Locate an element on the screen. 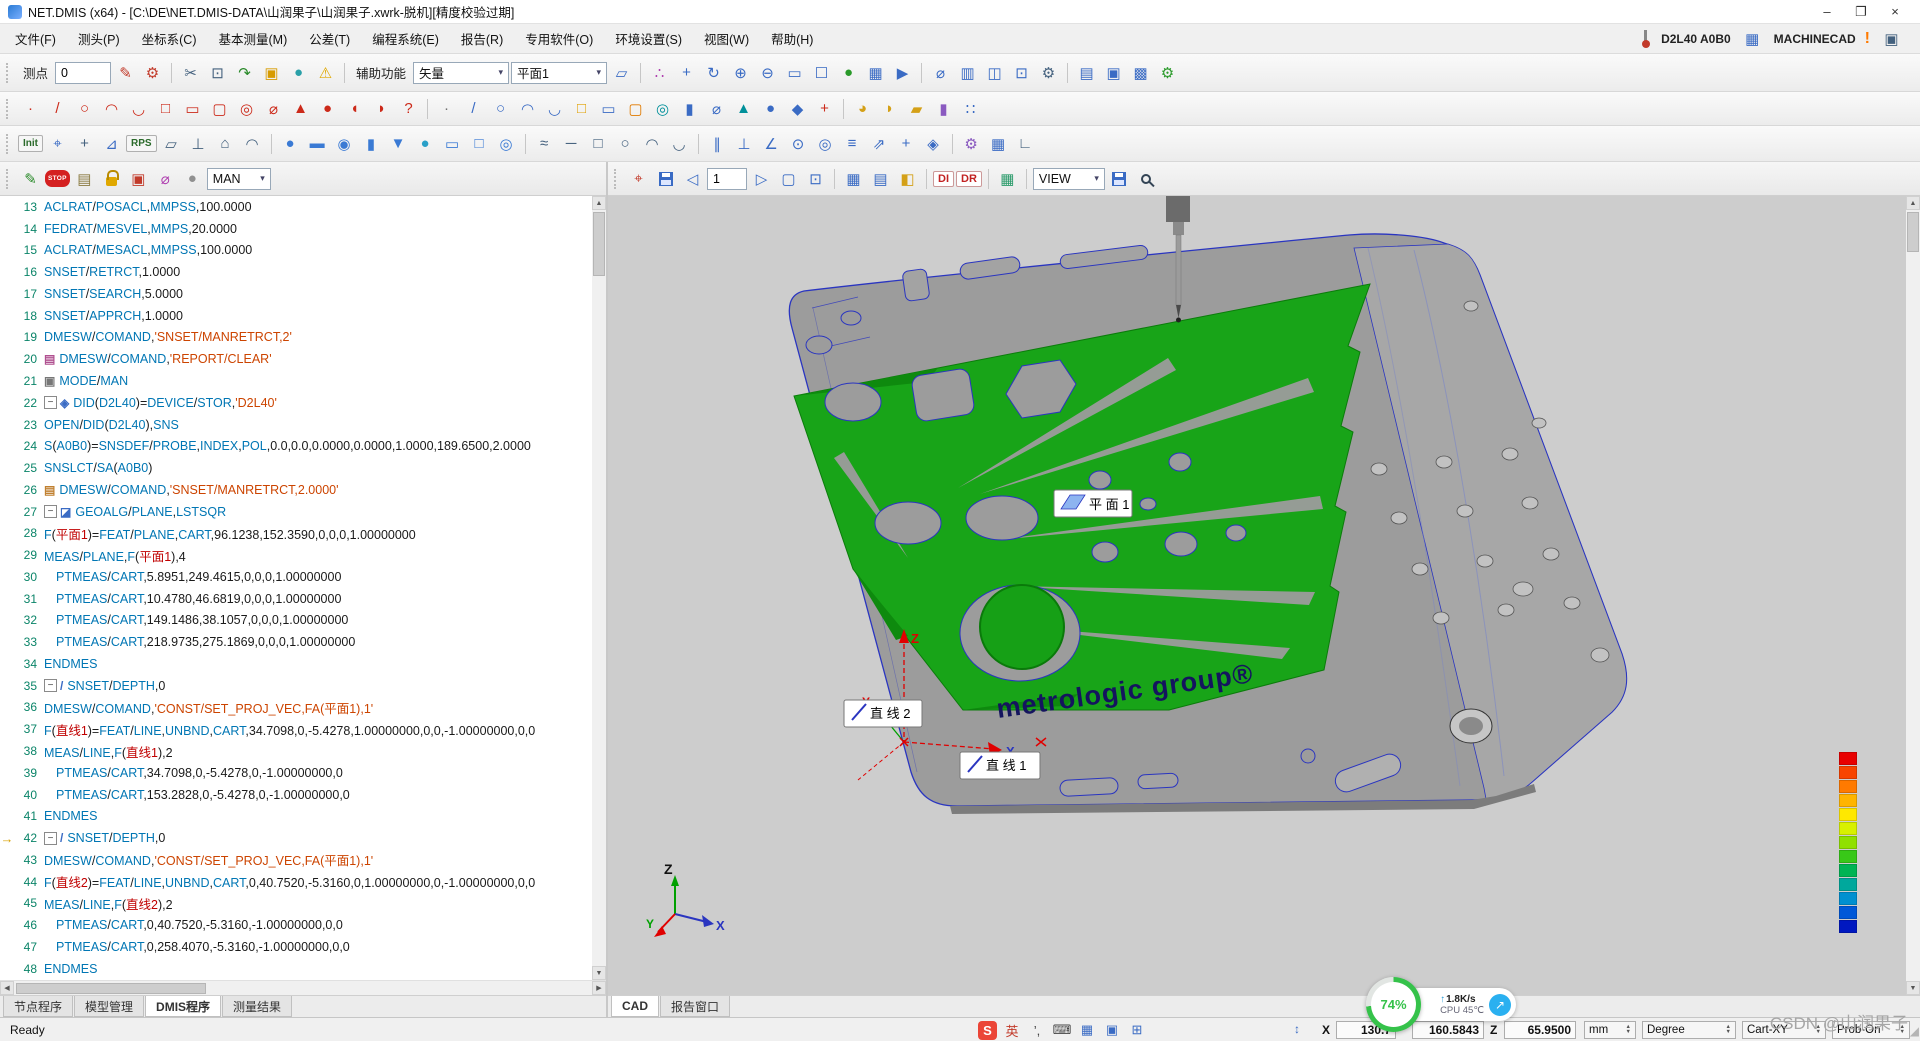  pan-icon: + is located at coordinates (686, 73).